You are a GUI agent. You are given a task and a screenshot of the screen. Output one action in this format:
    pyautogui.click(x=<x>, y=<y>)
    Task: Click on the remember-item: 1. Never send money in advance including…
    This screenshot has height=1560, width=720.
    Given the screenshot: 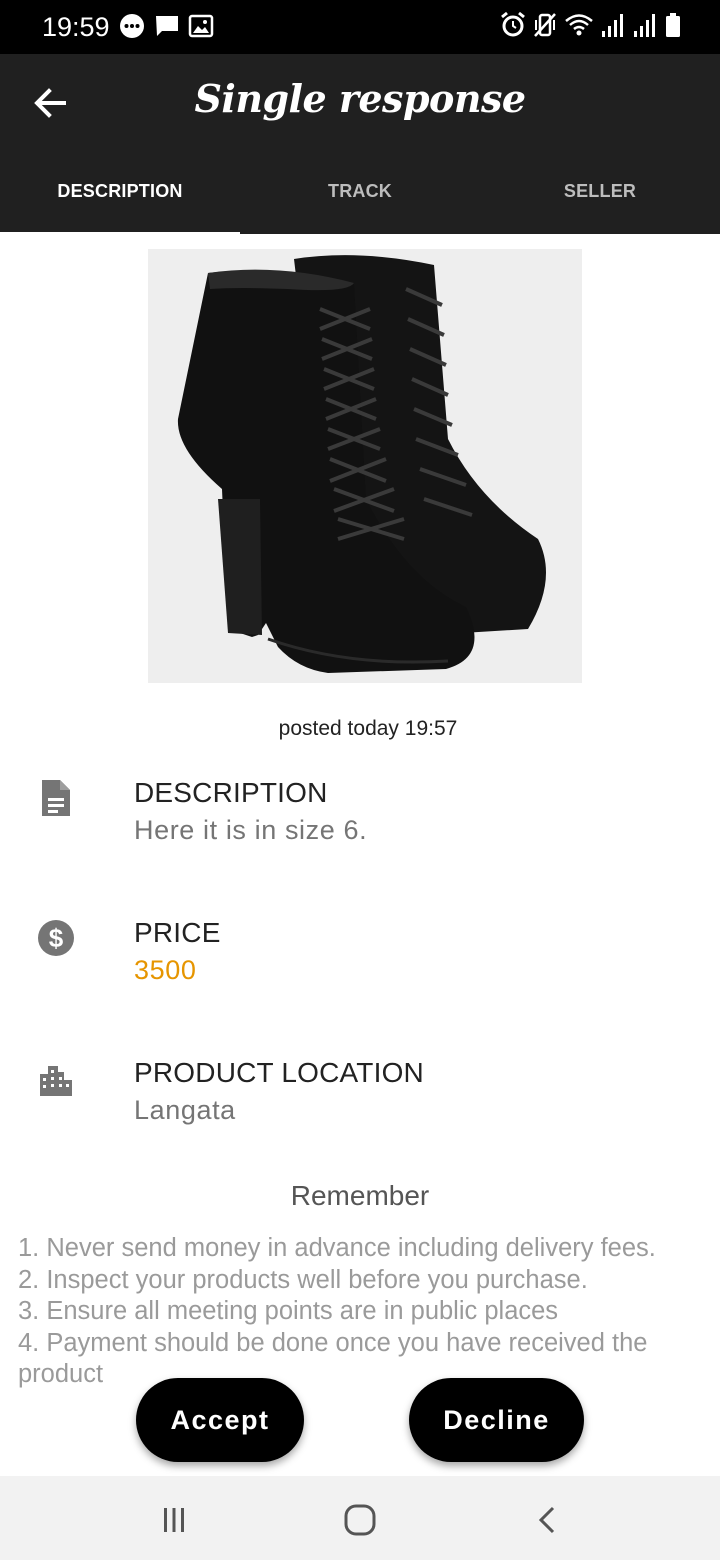 What is the action you would take?
    pyautogui.click(x=337, y=1248)
    